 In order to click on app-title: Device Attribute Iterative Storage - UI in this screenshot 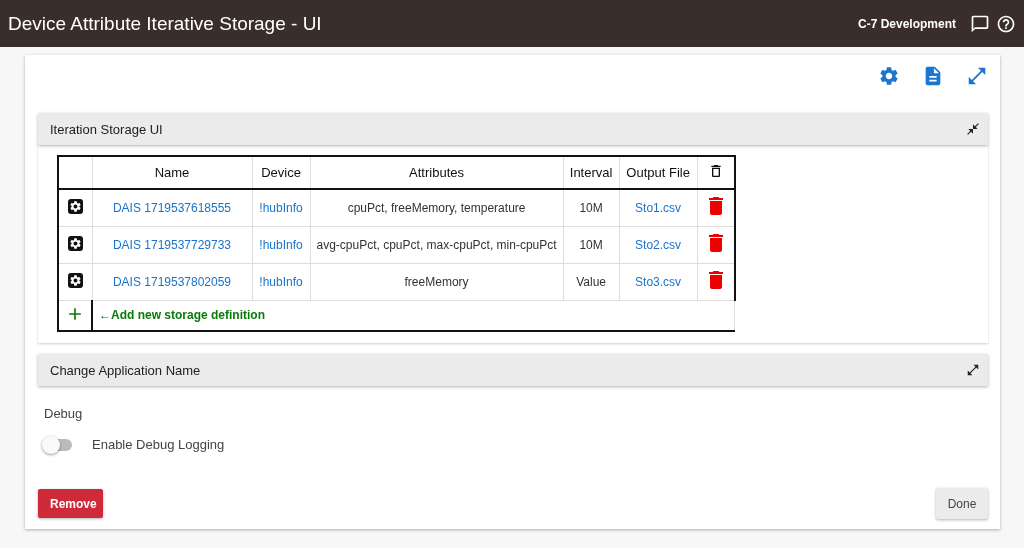, I will do `click(165, 23)`.